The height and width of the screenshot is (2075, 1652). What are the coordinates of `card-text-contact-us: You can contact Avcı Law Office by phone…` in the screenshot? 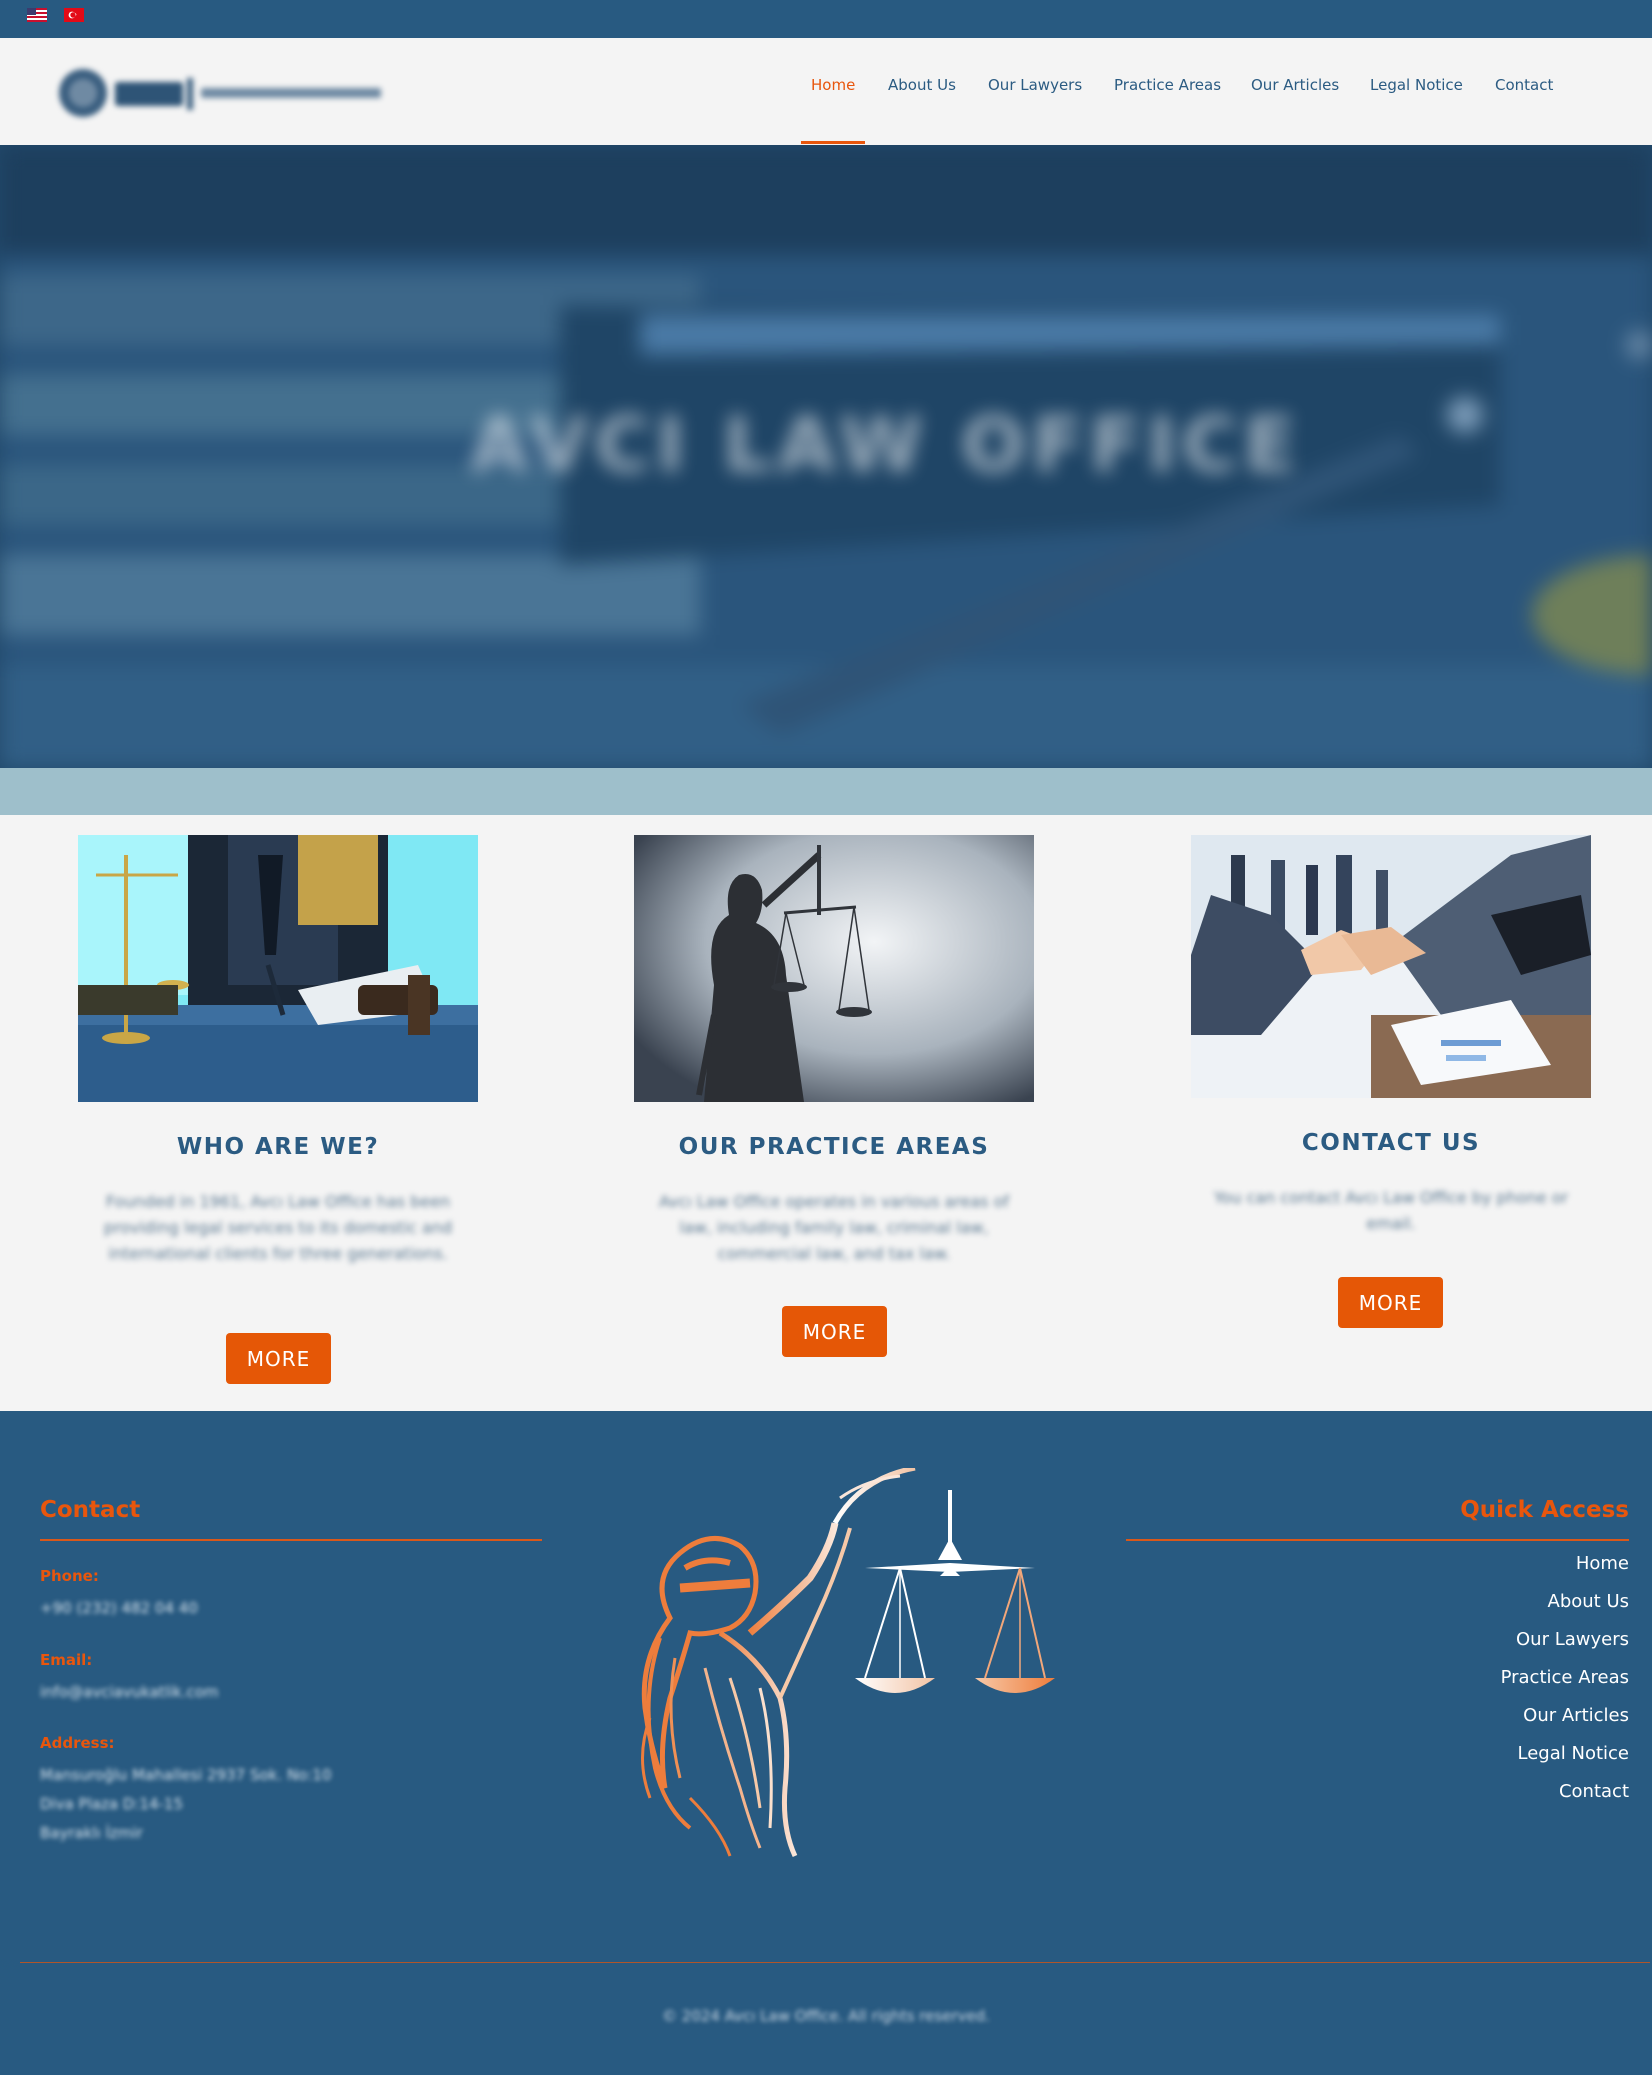 It's located at (1391, 1210).